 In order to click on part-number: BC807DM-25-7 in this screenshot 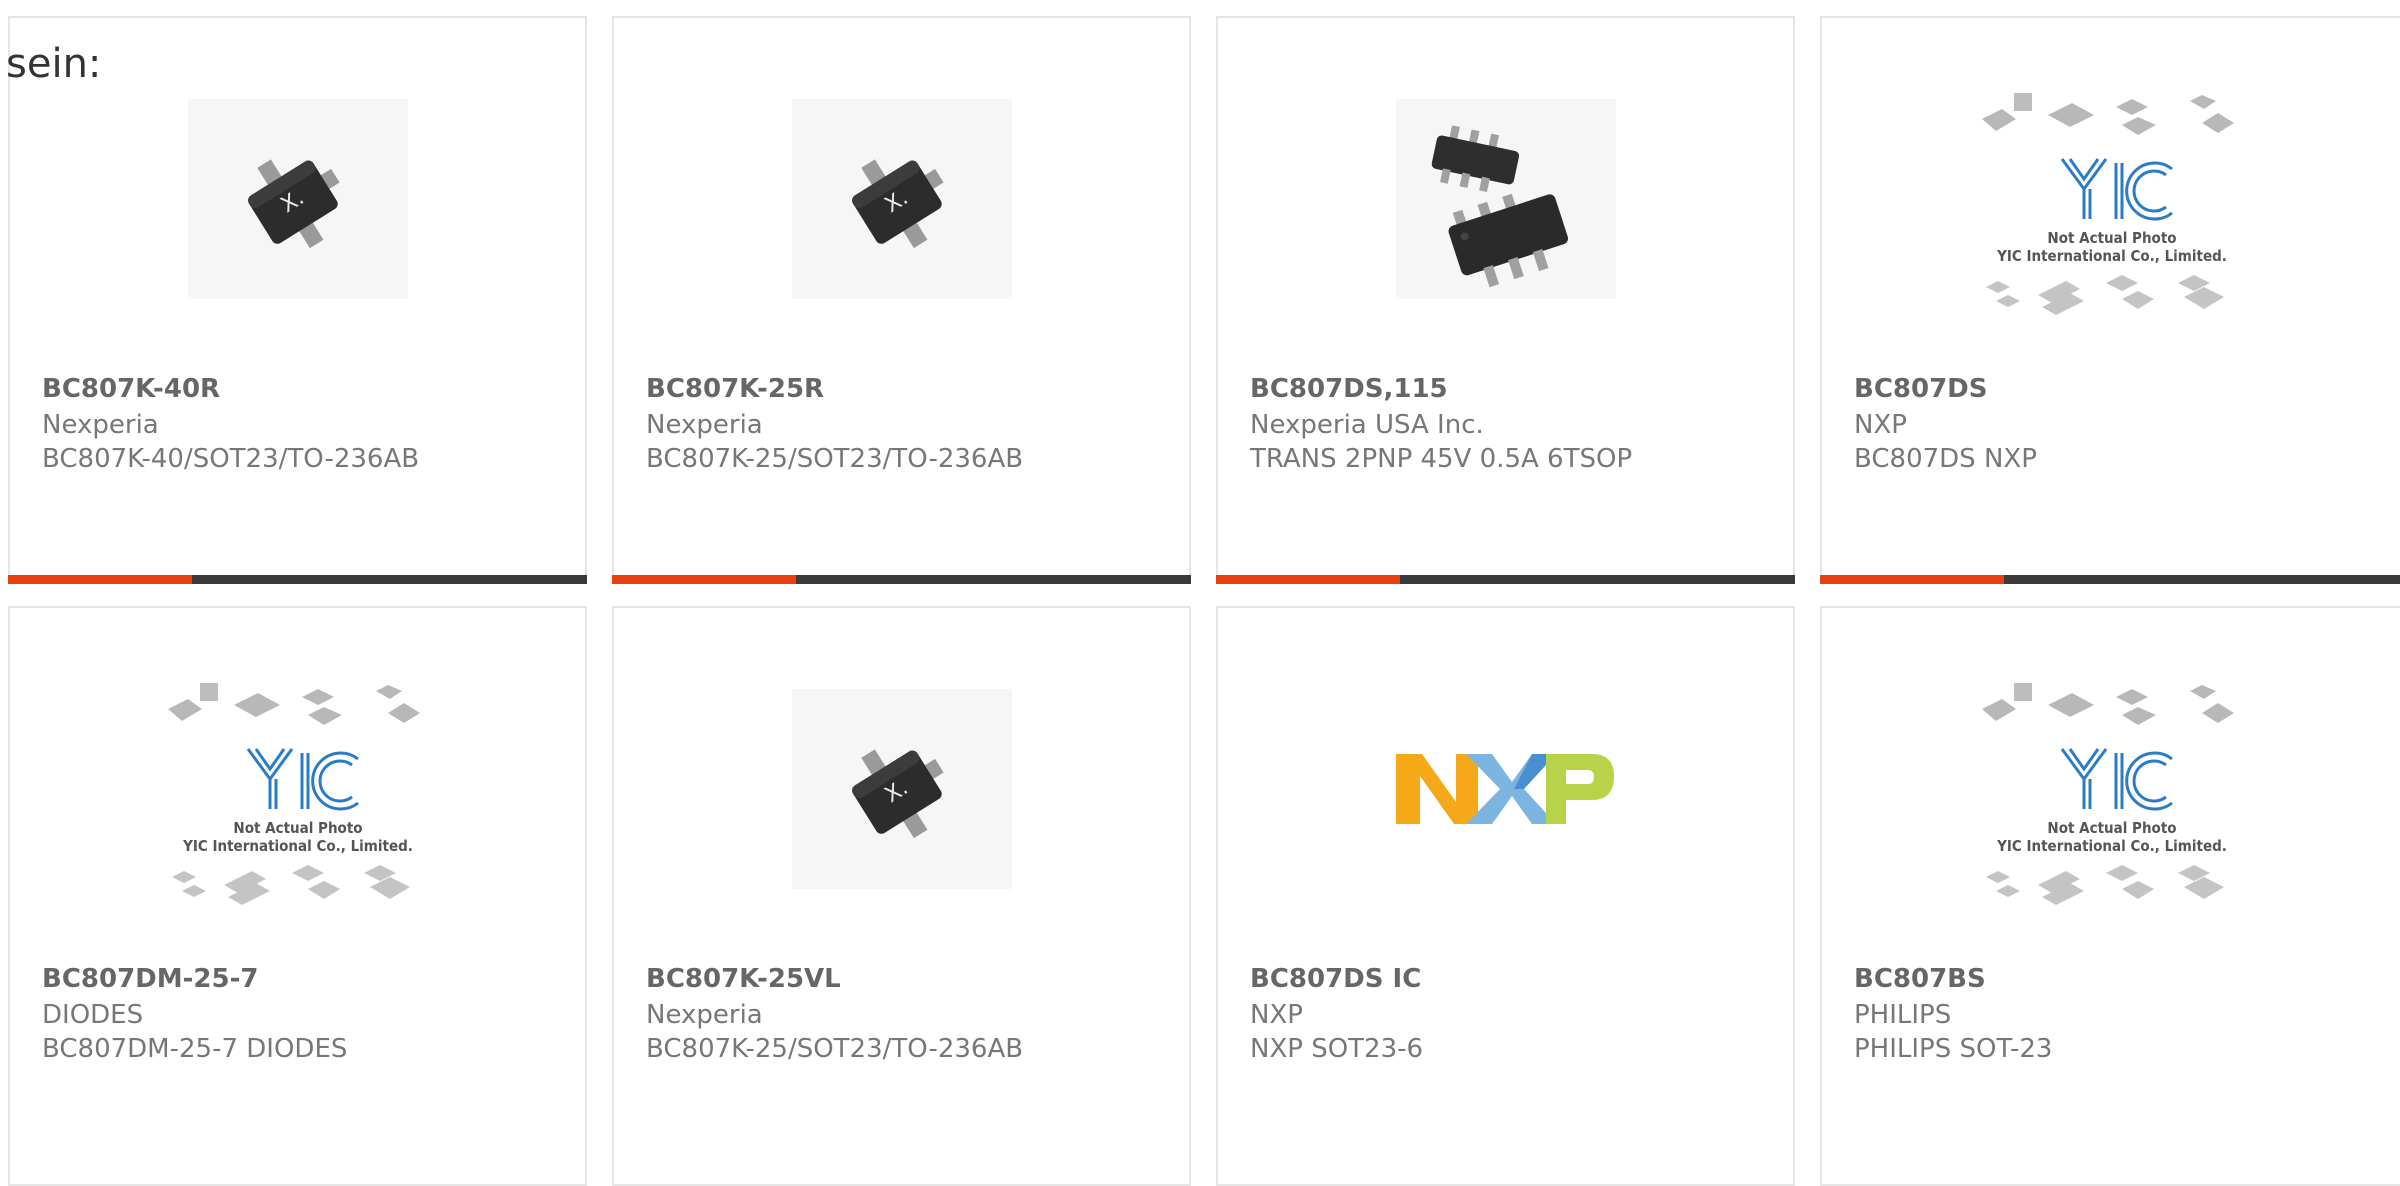, I will do `click(150, 979)`.